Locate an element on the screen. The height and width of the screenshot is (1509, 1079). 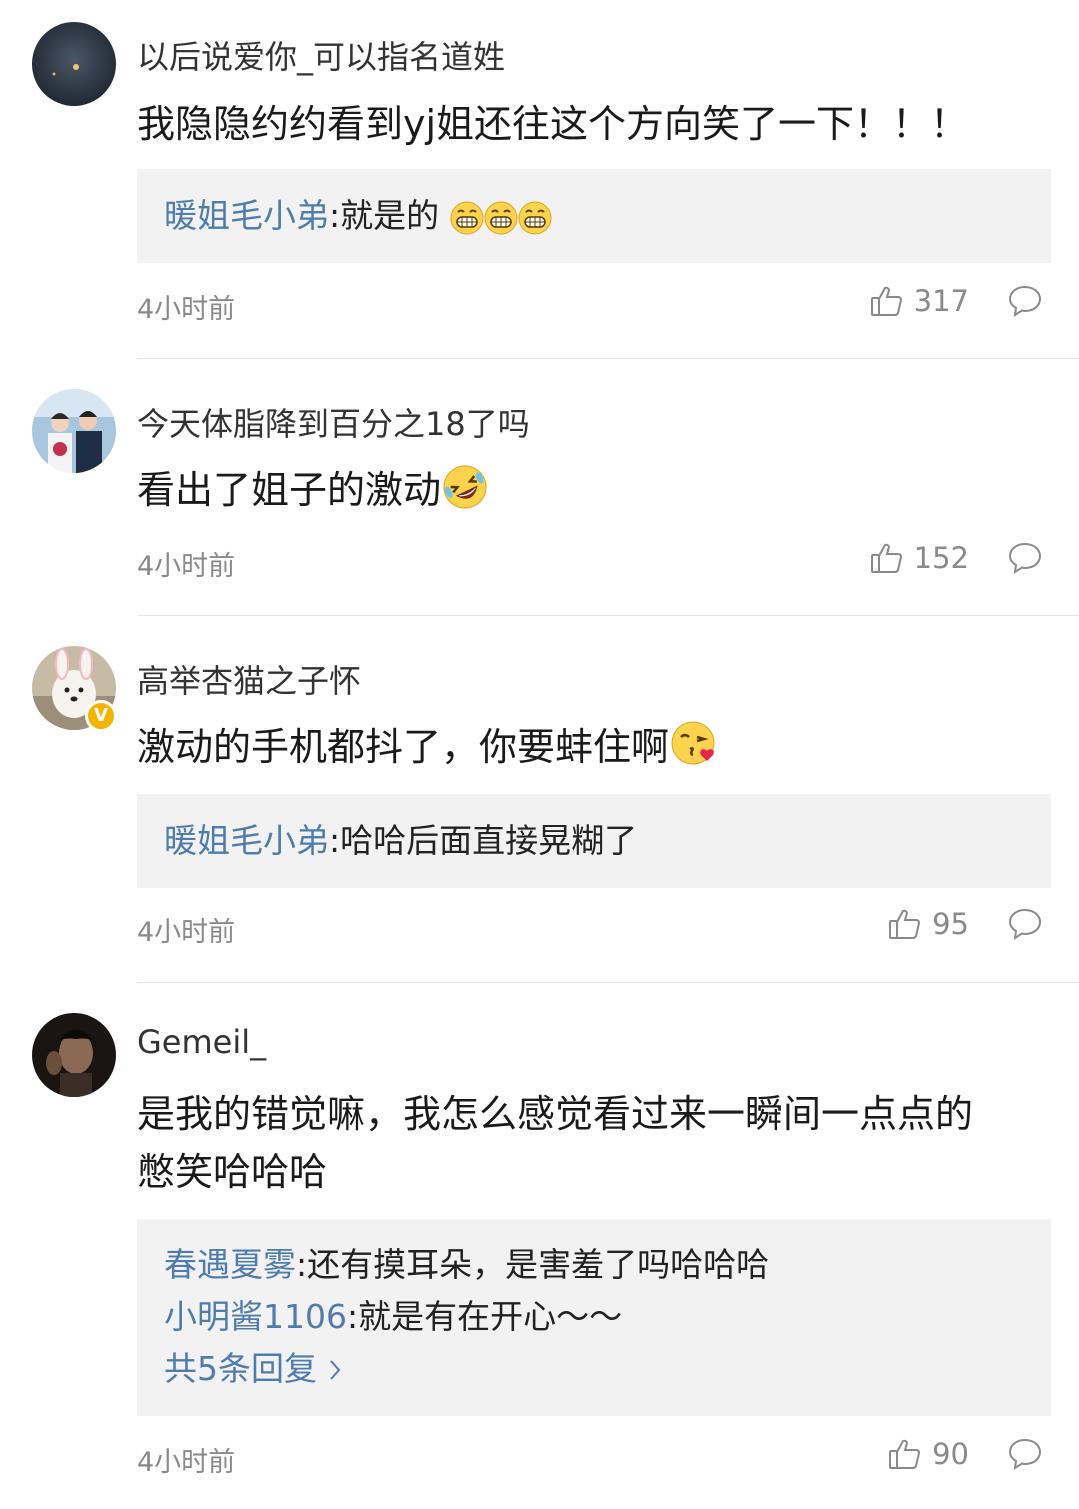
view-all-replies-link: 共5条回复 is located at coordinates (594, 1369).